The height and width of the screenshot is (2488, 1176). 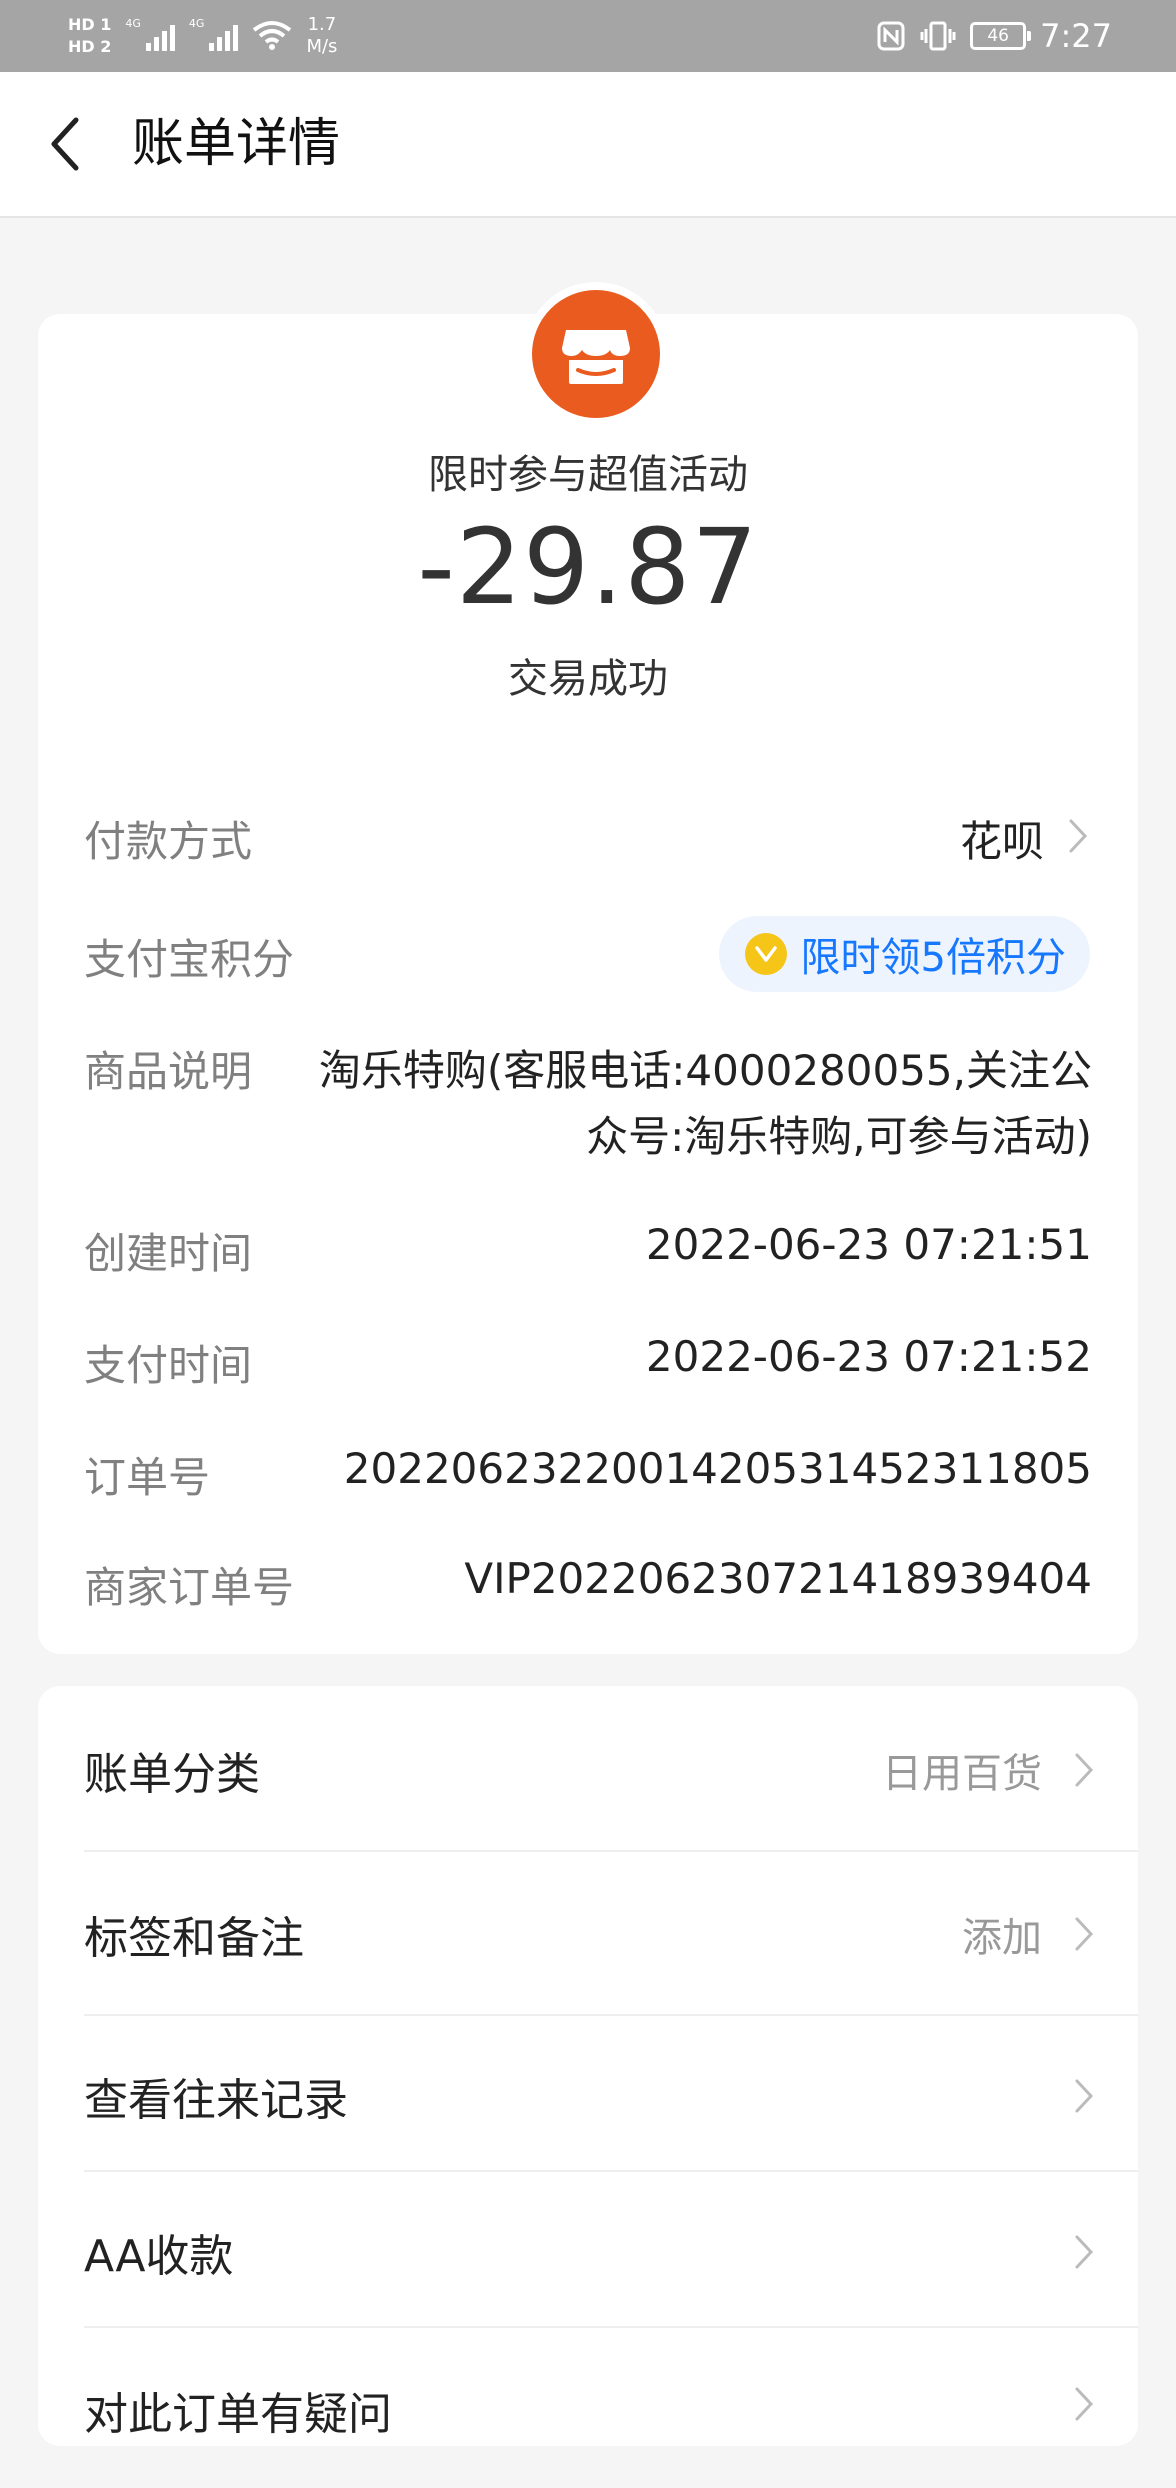 What do you see at coordinates (998, 36) in the screenshot?
I see `battery-level: 46` at bounding box center [998, 36].